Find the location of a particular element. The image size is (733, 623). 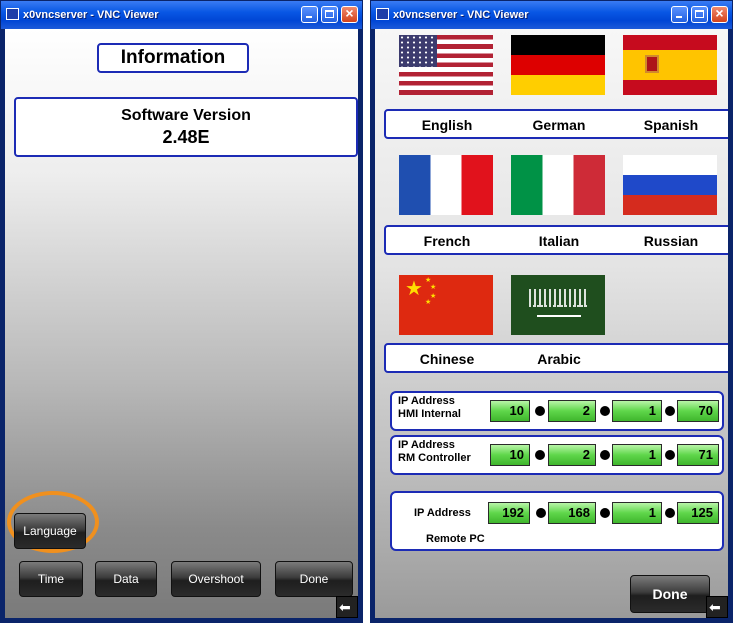

software-version-panel: Software Version 2.48E is located at coordinates (186, 127).